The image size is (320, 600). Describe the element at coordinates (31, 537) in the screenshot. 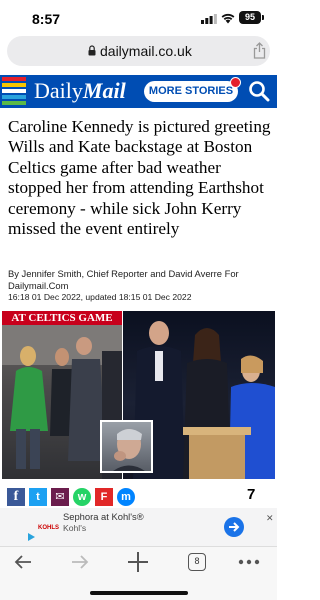

I see `adchoices-icon` at that location.